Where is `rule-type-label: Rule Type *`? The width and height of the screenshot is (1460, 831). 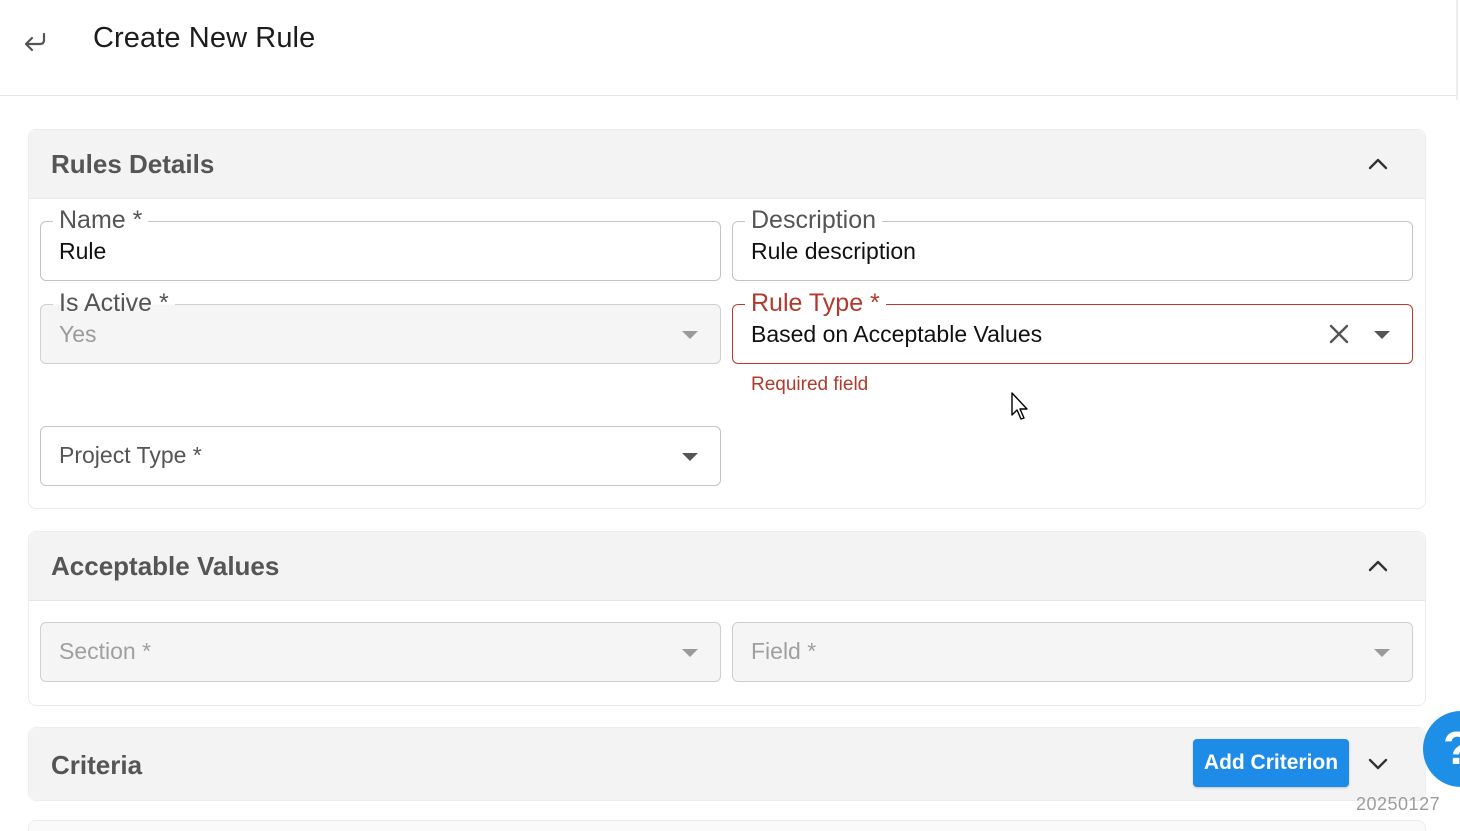 rule-type-label: Rule Type * is located at coordinates (815, 303).